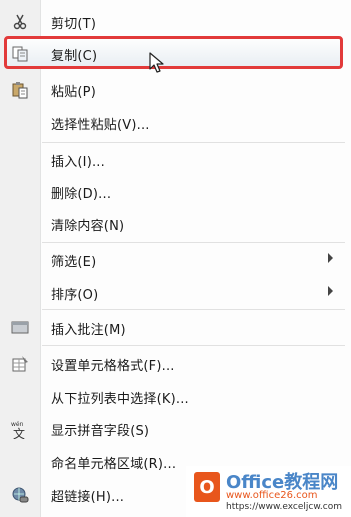 This screenshot has width=351, height=517. Describe the element at coordinates (88, 226) in the screenshot. I see `menu-item-label: 清除内容(N)` at that location.